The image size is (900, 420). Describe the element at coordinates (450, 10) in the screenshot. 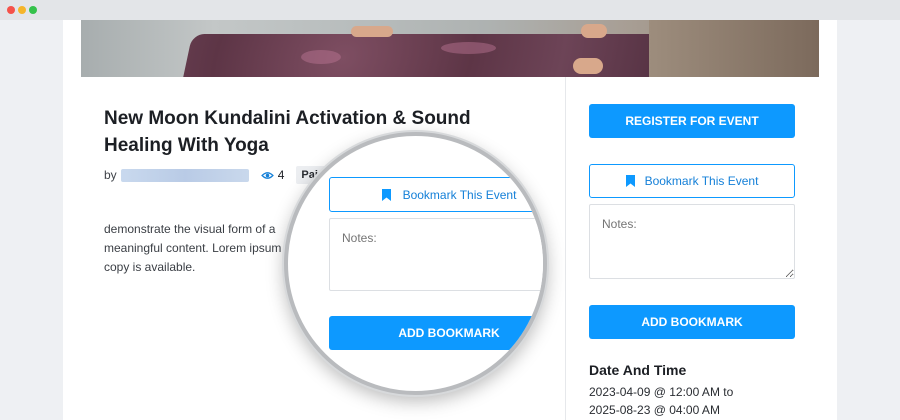

I see `browser-titlebar` at that location.